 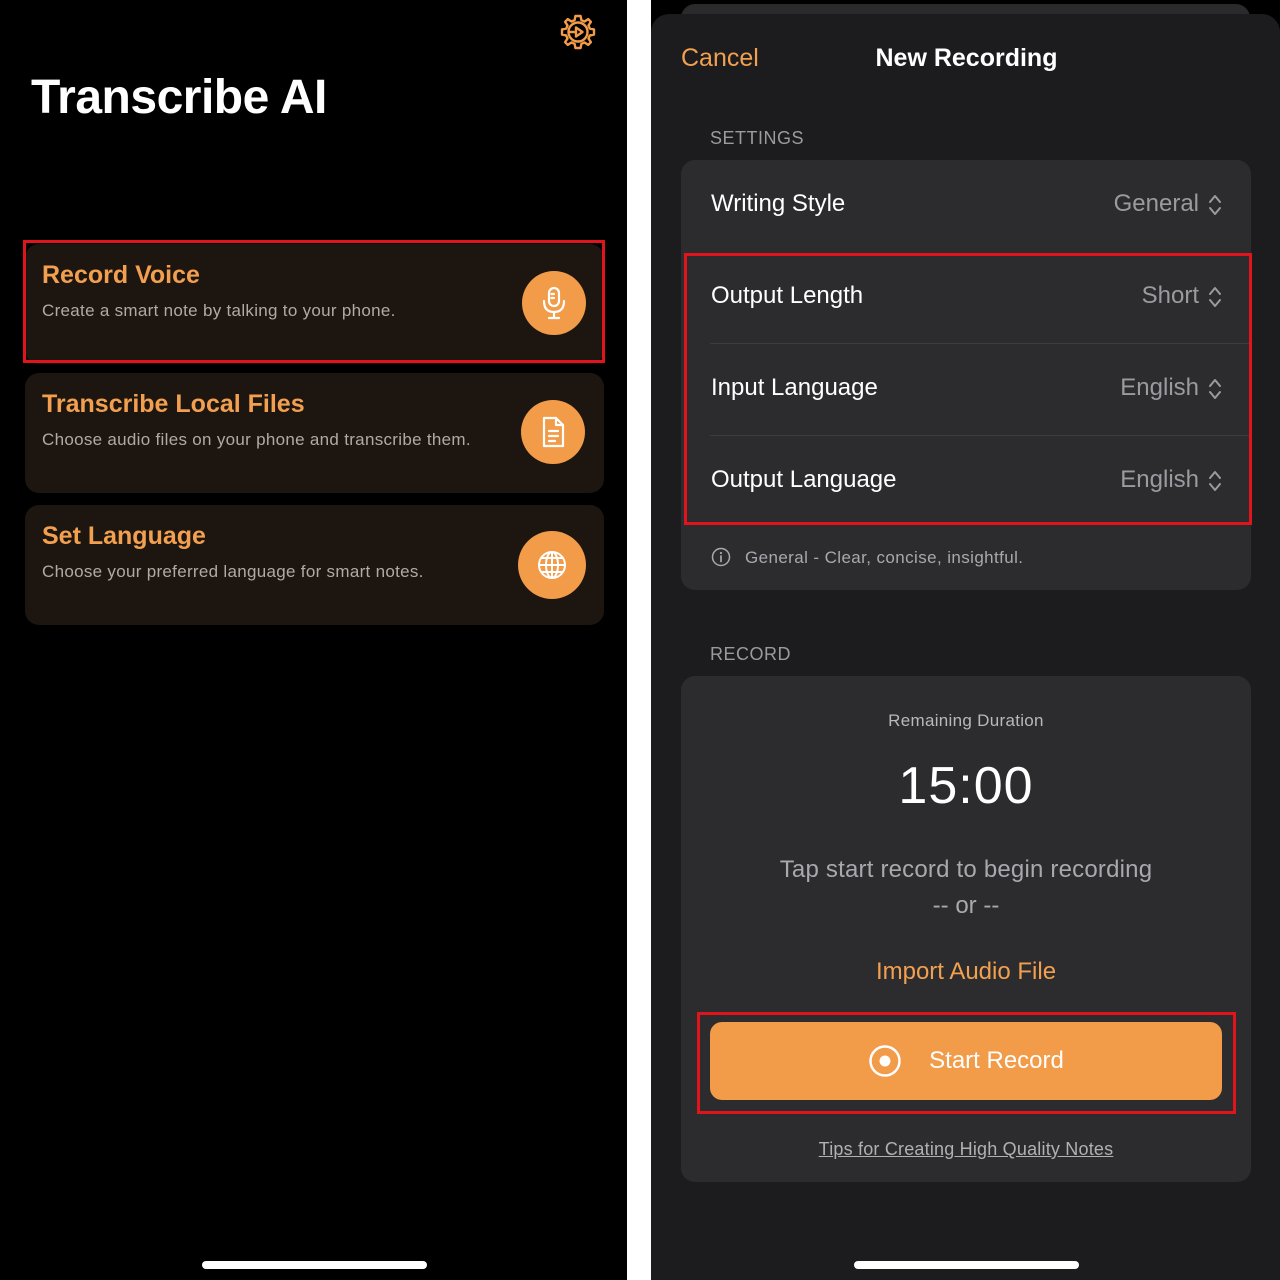 I want to click on globe-icon, so click(x=552, y=565).